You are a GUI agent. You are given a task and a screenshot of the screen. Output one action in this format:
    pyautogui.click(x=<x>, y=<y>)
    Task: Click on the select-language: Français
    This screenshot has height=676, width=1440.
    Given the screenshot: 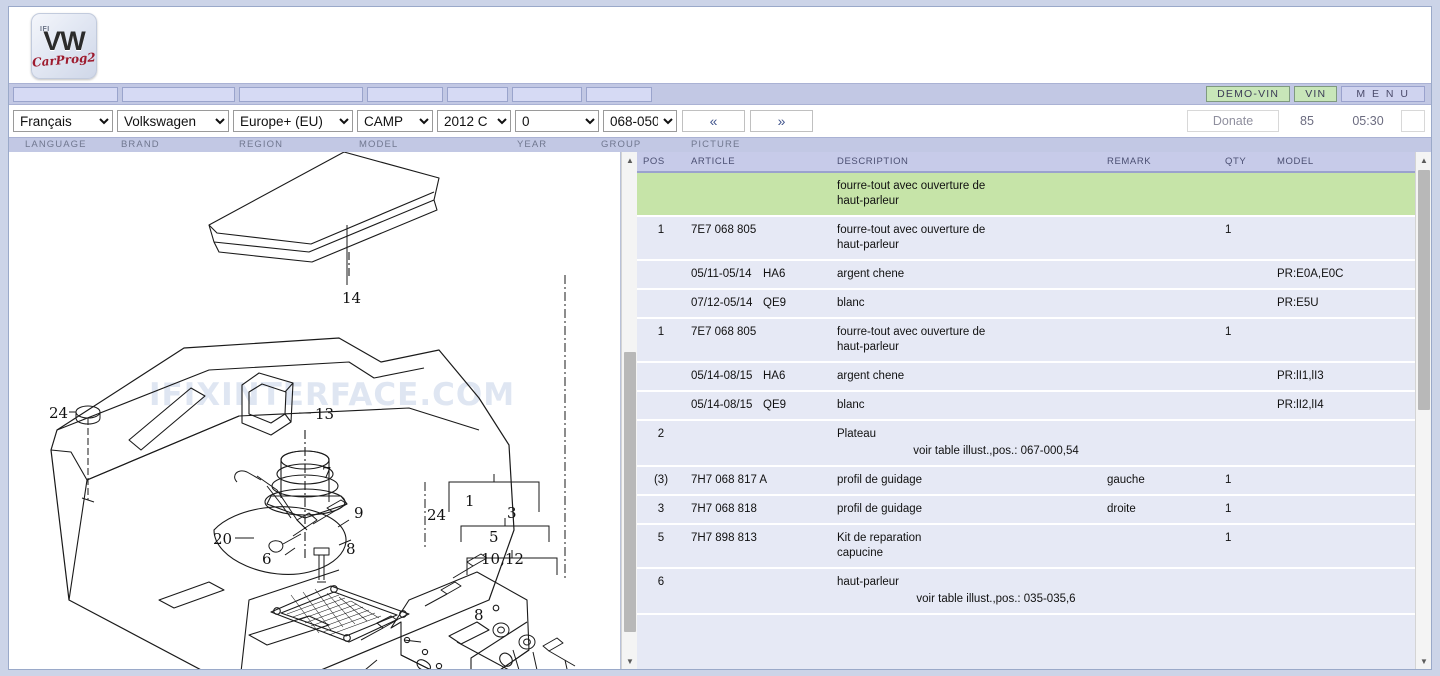 What is the action you would take?
    pyautogui.click(x=63, y=121)
    